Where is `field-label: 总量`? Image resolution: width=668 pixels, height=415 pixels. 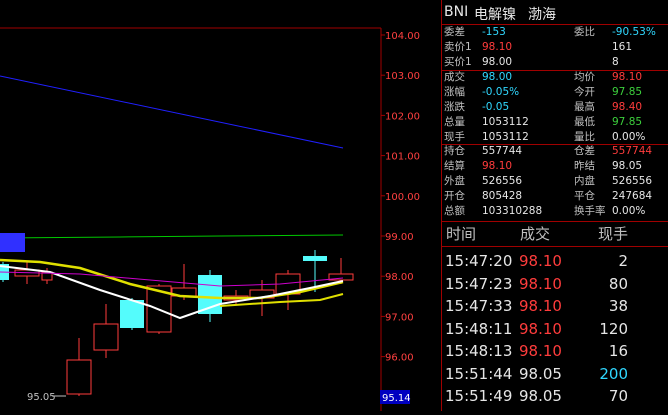
field-label: 总量 is located at coordinates (454, 122).